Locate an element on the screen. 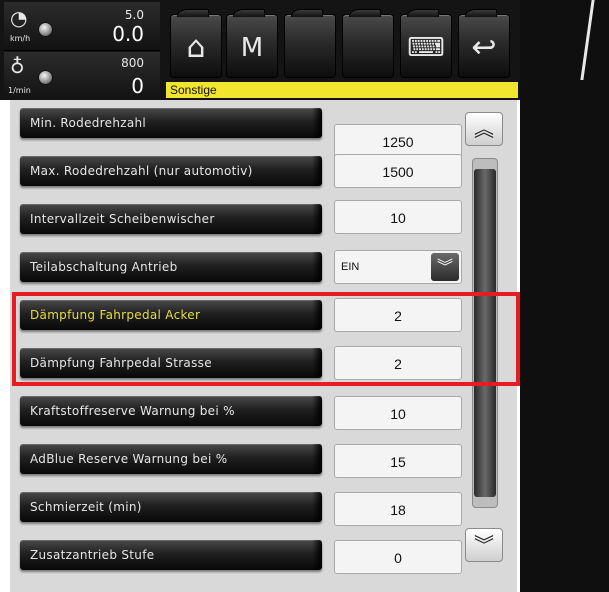 The image size is (609, 592). keyboard-icon: ⌨ is located at coordinates (426, 48).